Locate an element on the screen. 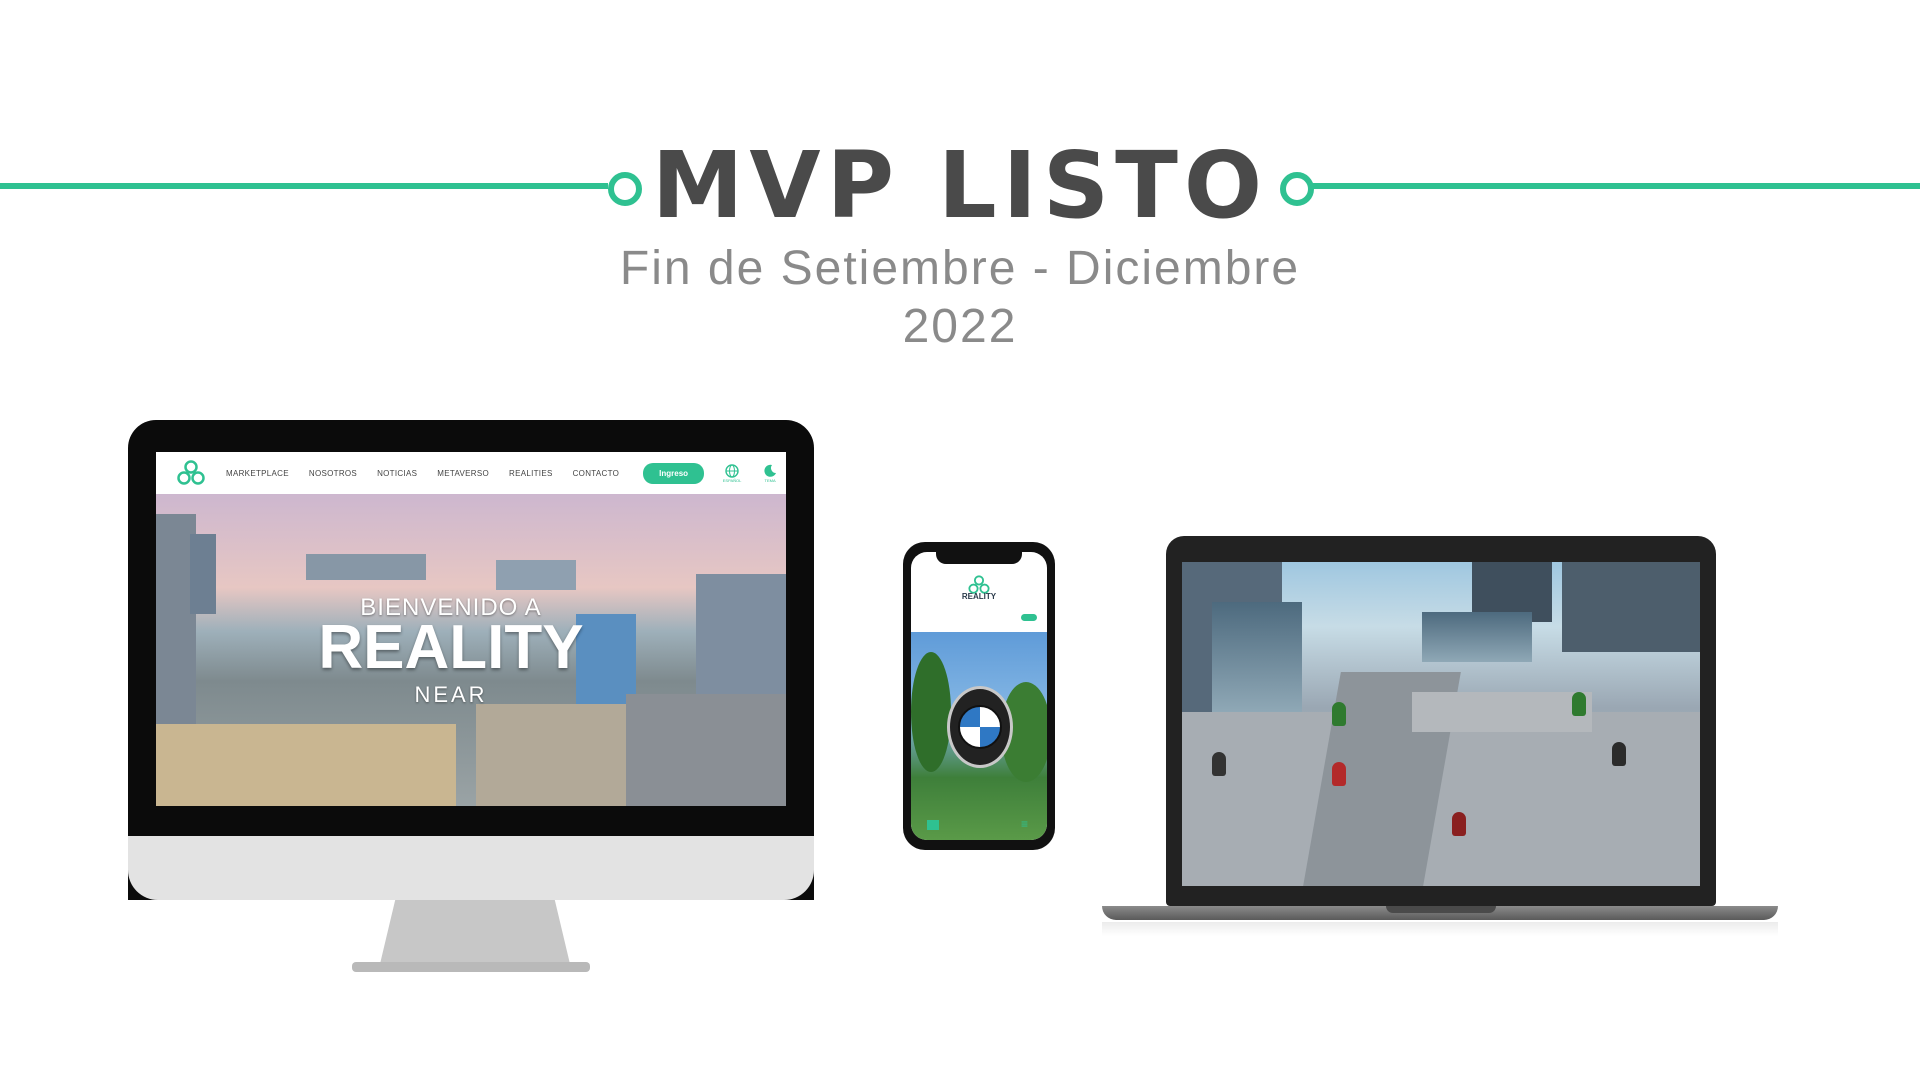 This screenshot has height=1080, width=1920. monitor-base is located at coordinates (471, 967).